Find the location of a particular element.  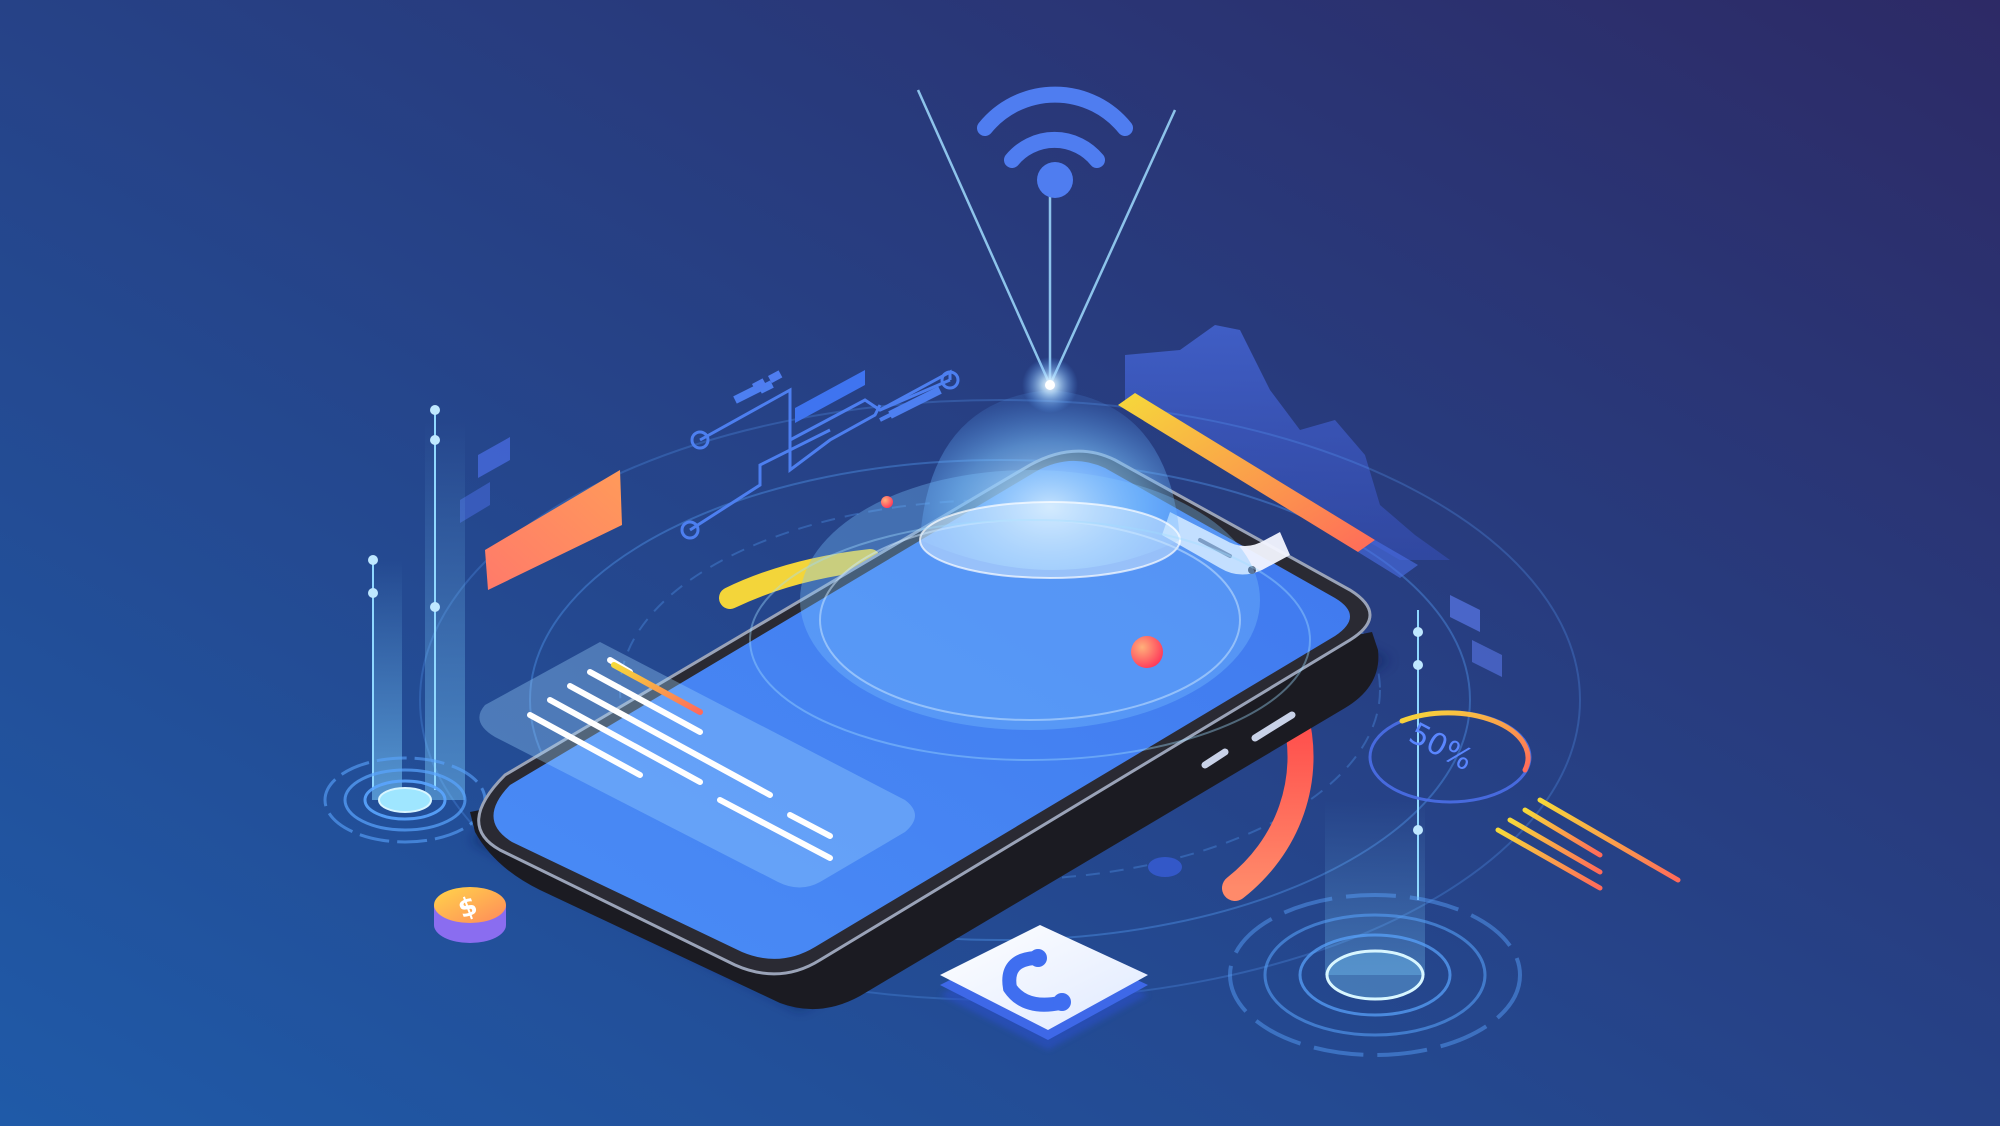

dollar-coin-icon: $ is located at coordinates (470, 915).